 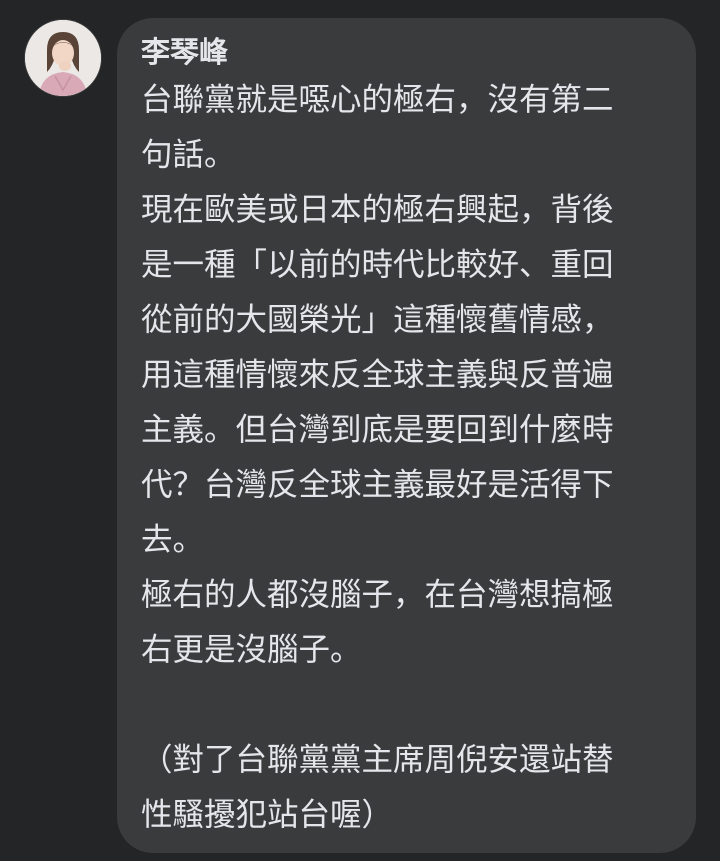 I want to click on comment-line: 右更是沒腦子。, so click(x=251, y=650).